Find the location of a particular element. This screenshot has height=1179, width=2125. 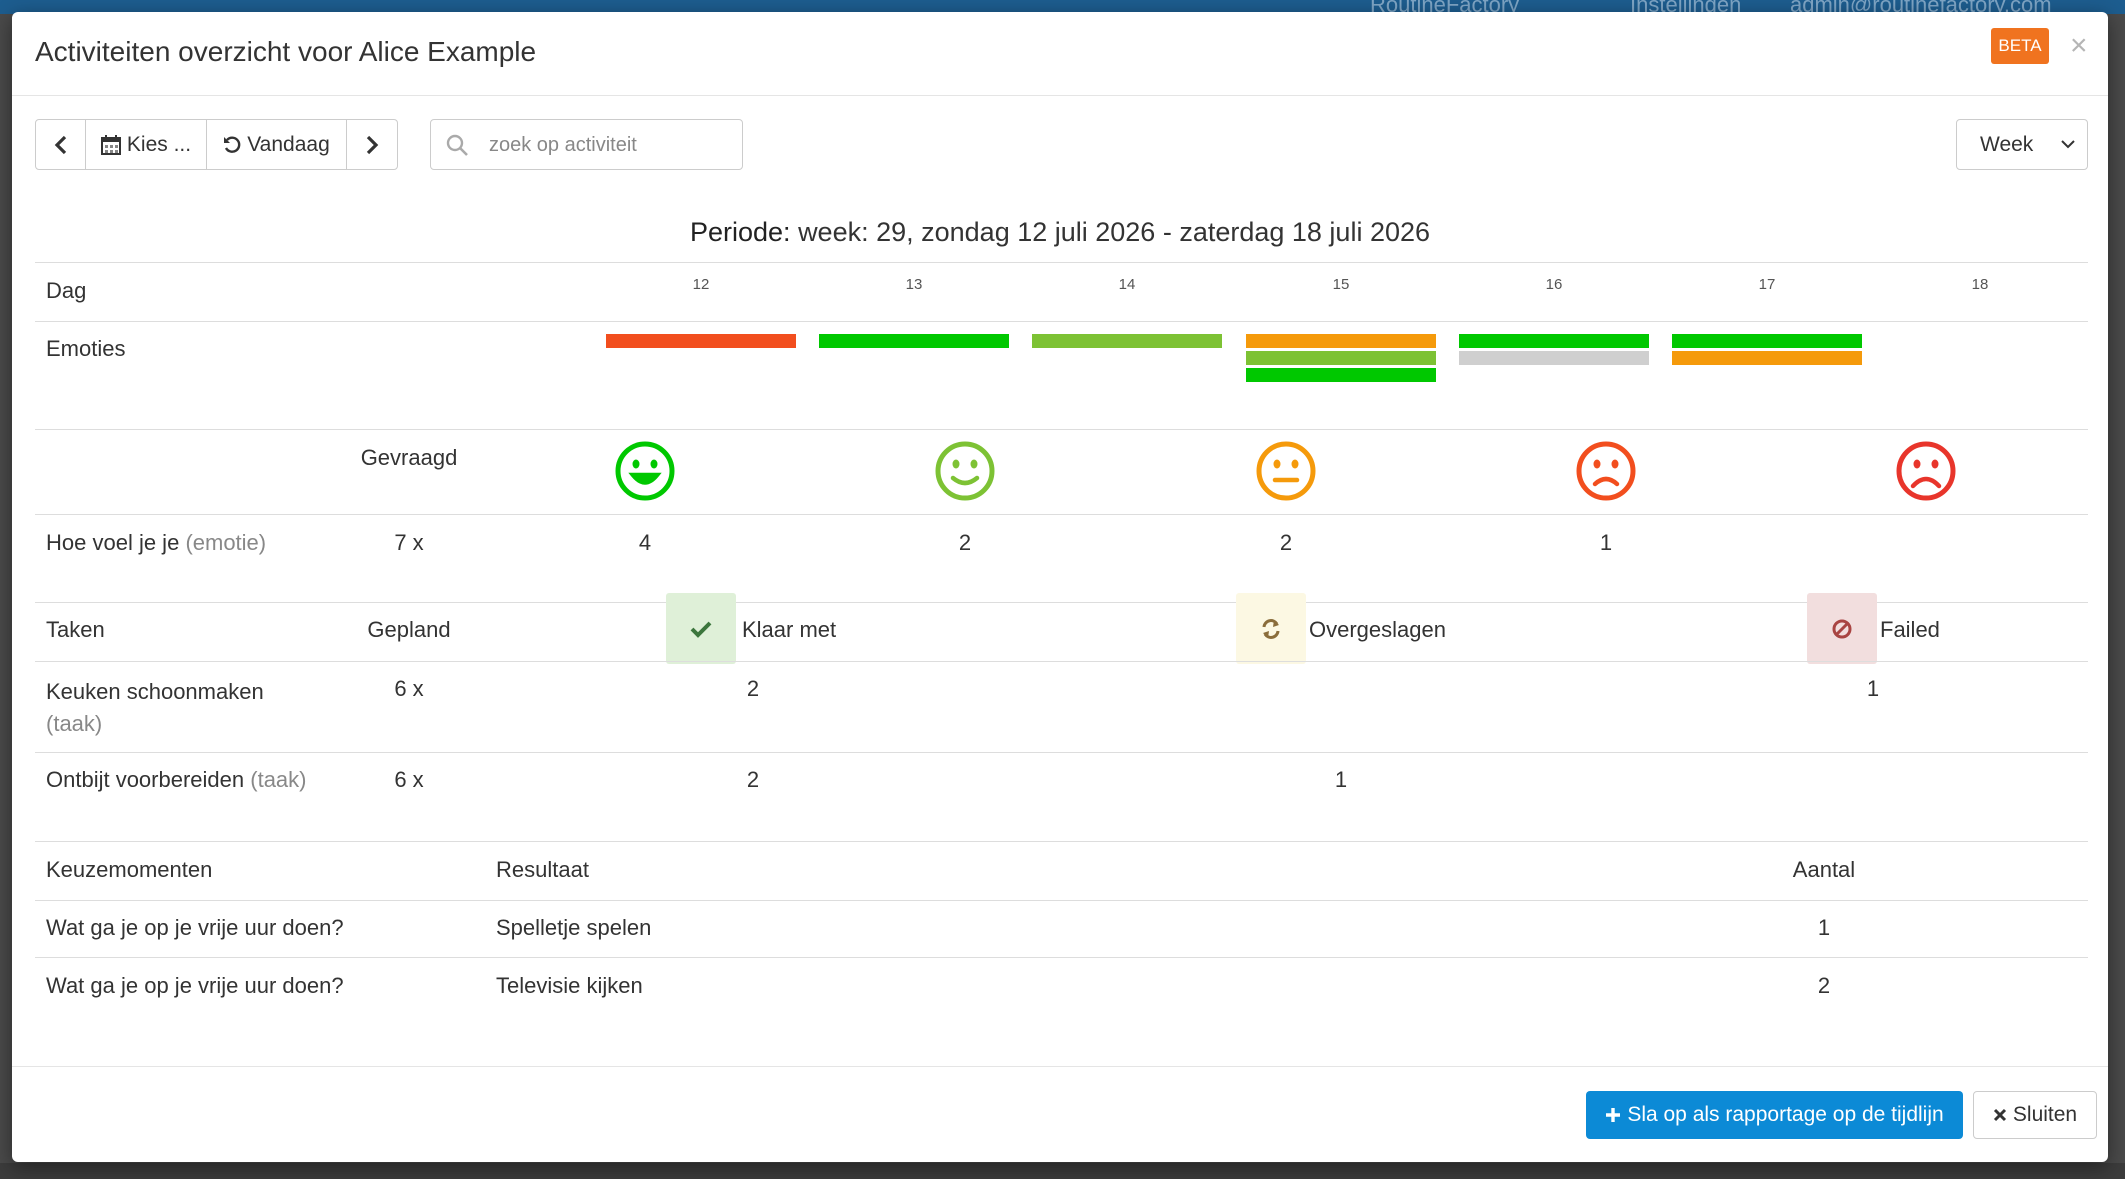

next-period-button is located at coordinates (372, 144).